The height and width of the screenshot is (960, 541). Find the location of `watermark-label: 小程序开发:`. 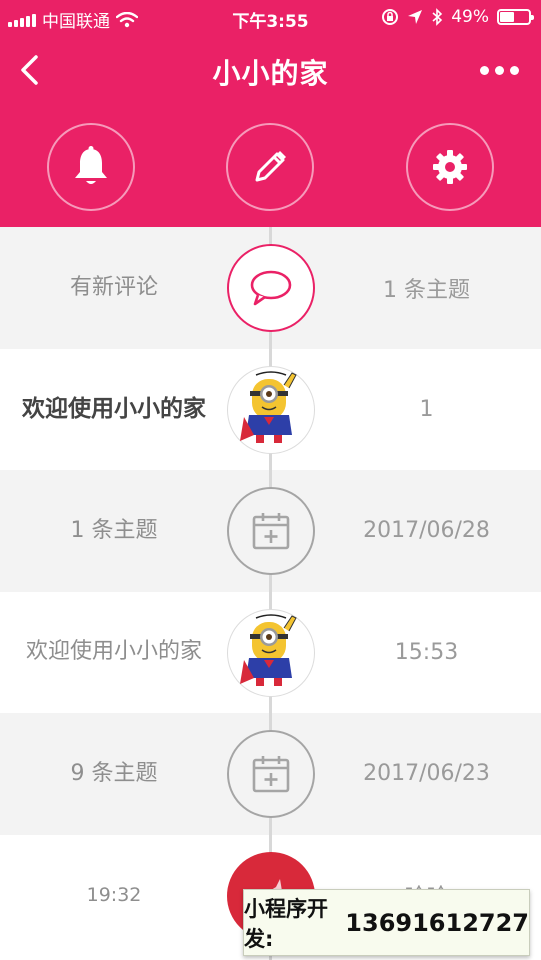

watermark-label: 小程序开发: is located at coordinates (286, 923).